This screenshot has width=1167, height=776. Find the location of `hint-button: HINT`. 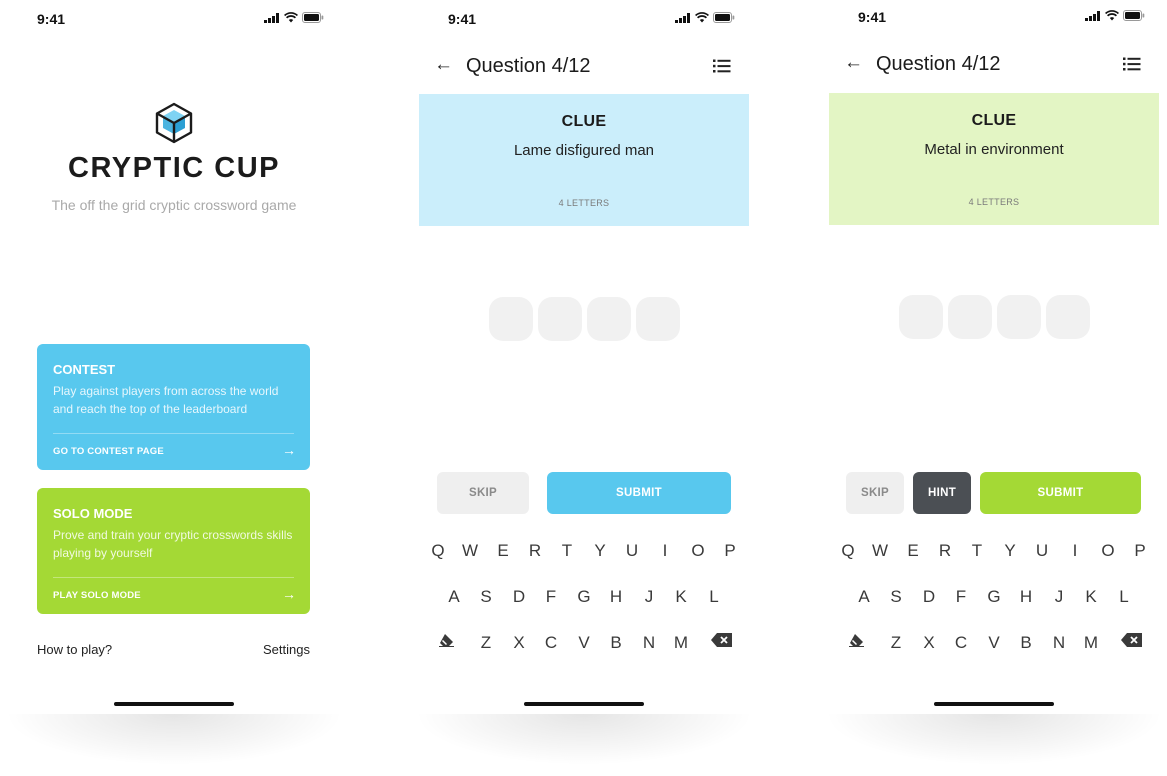

hint-button: HINT is located at coordinates (942, 493).